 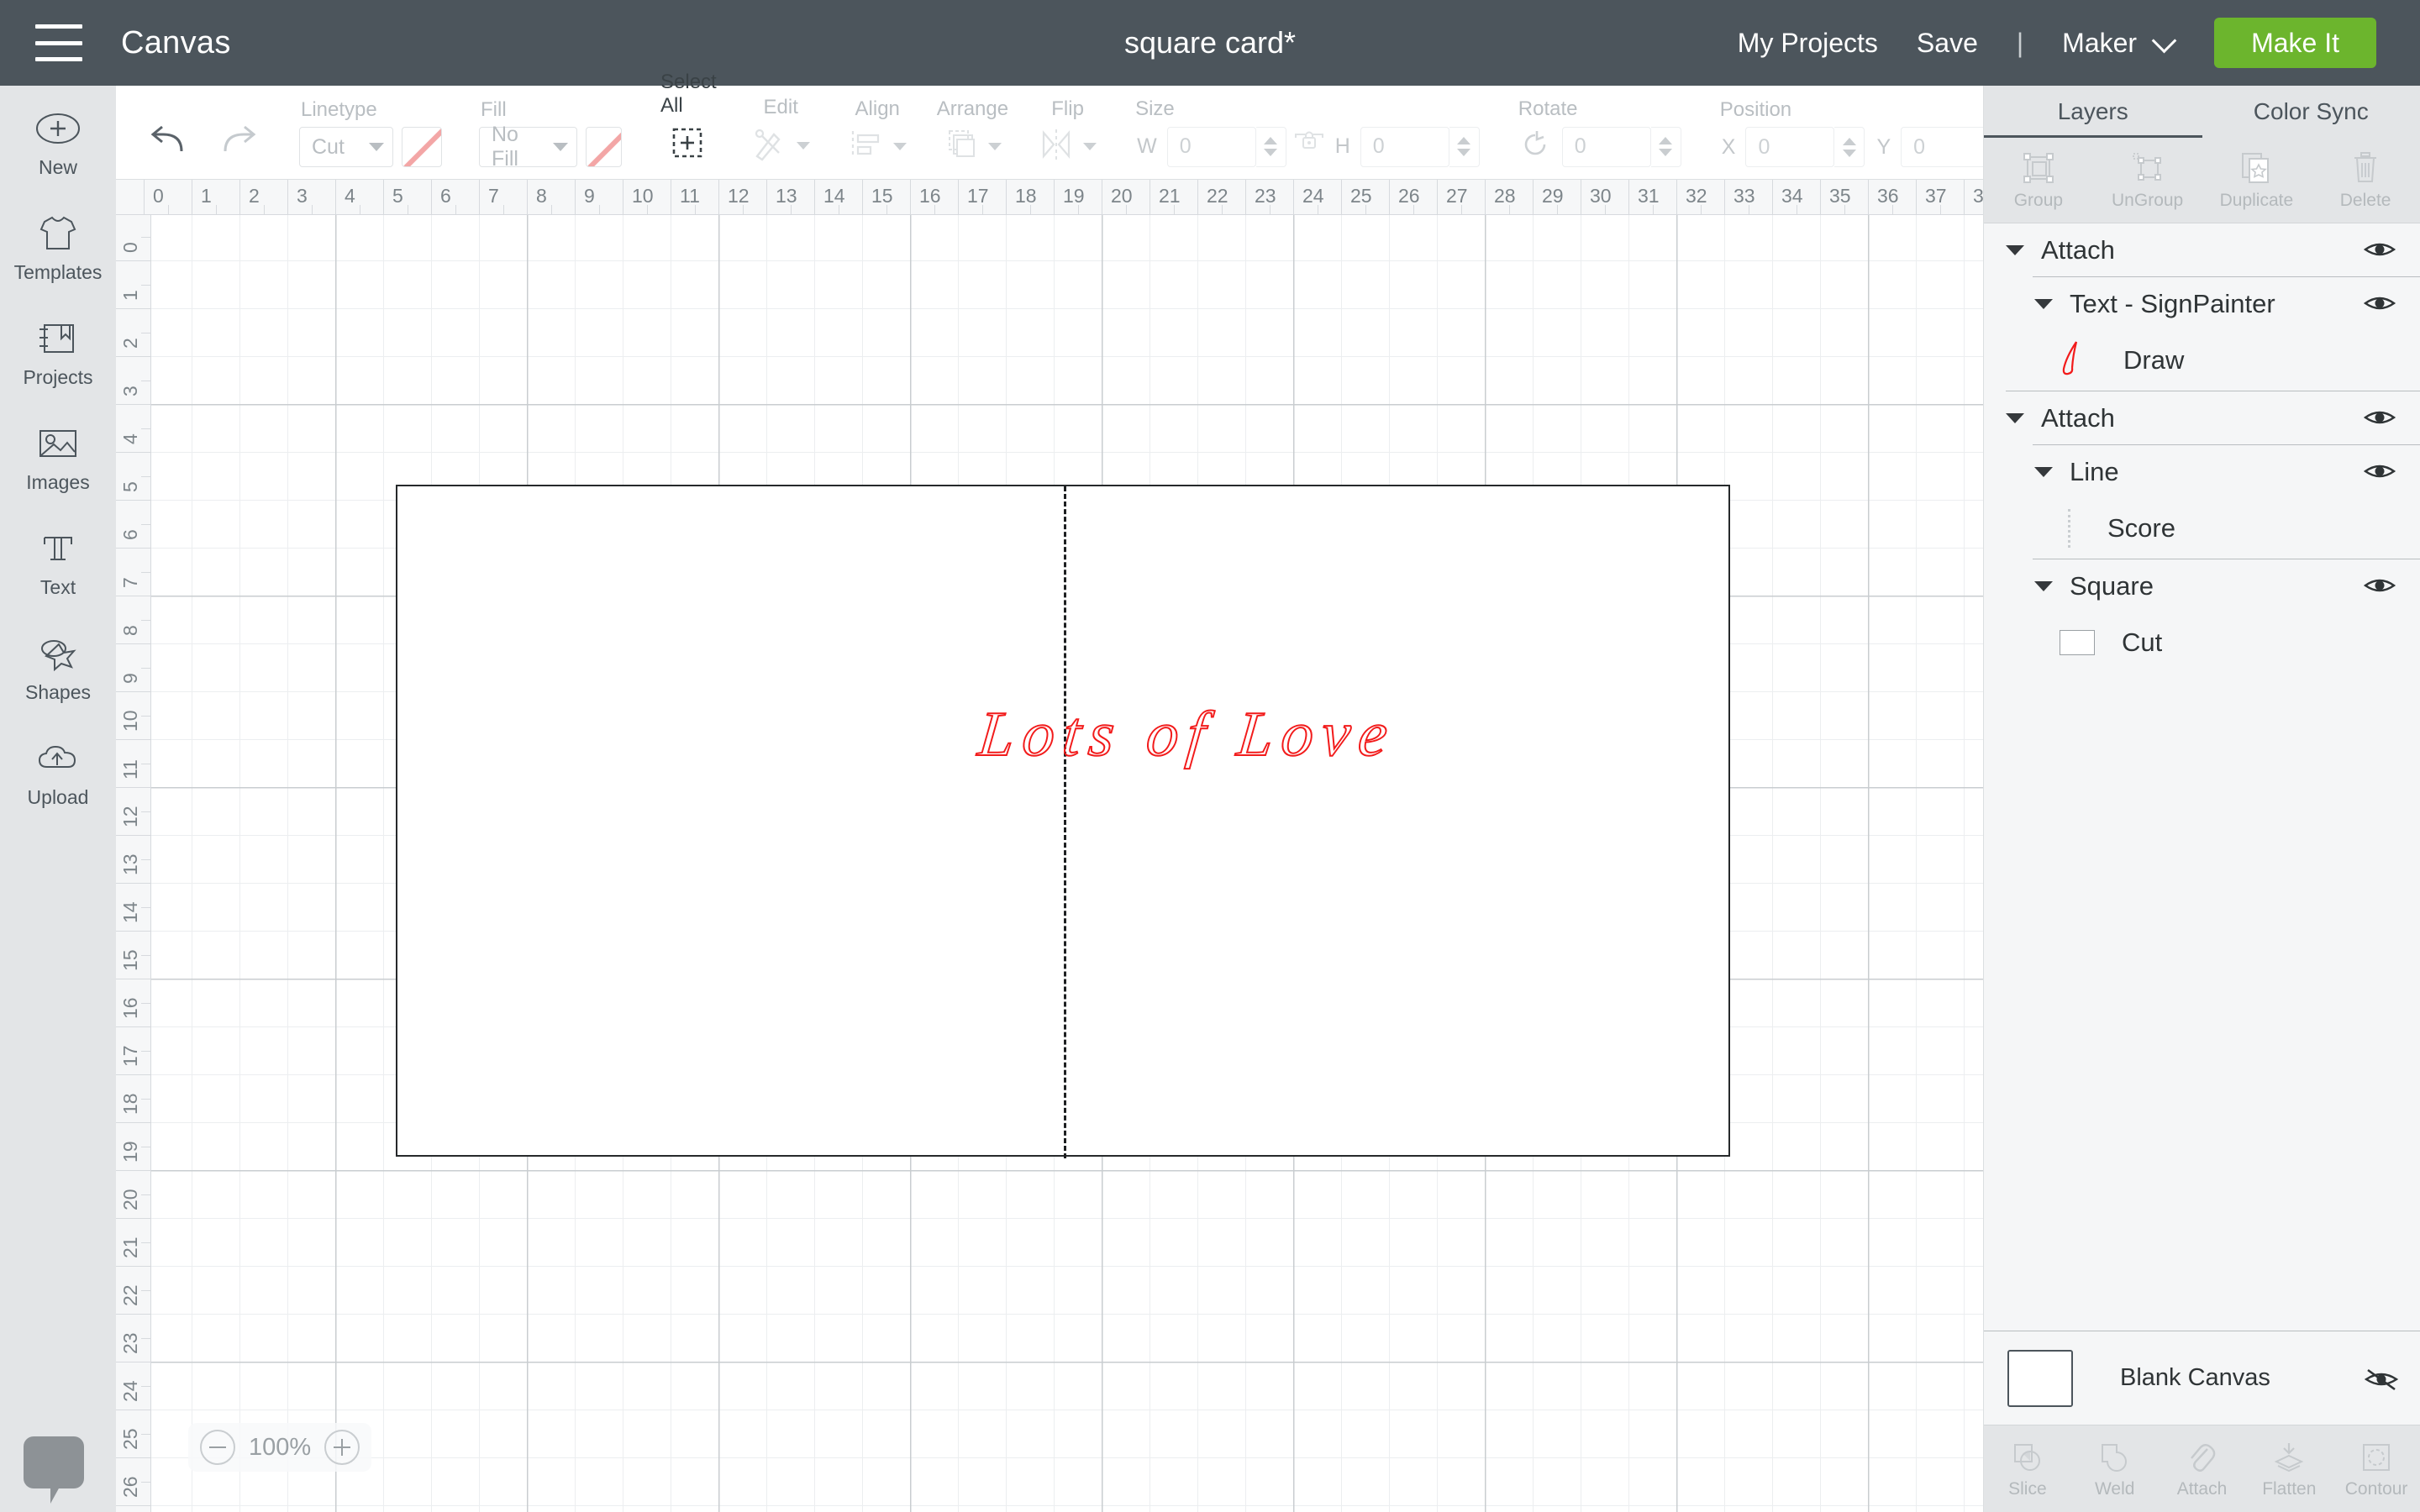 I want to click on sidebar-item-shapes: Shapes, so click(x=58, y=663).